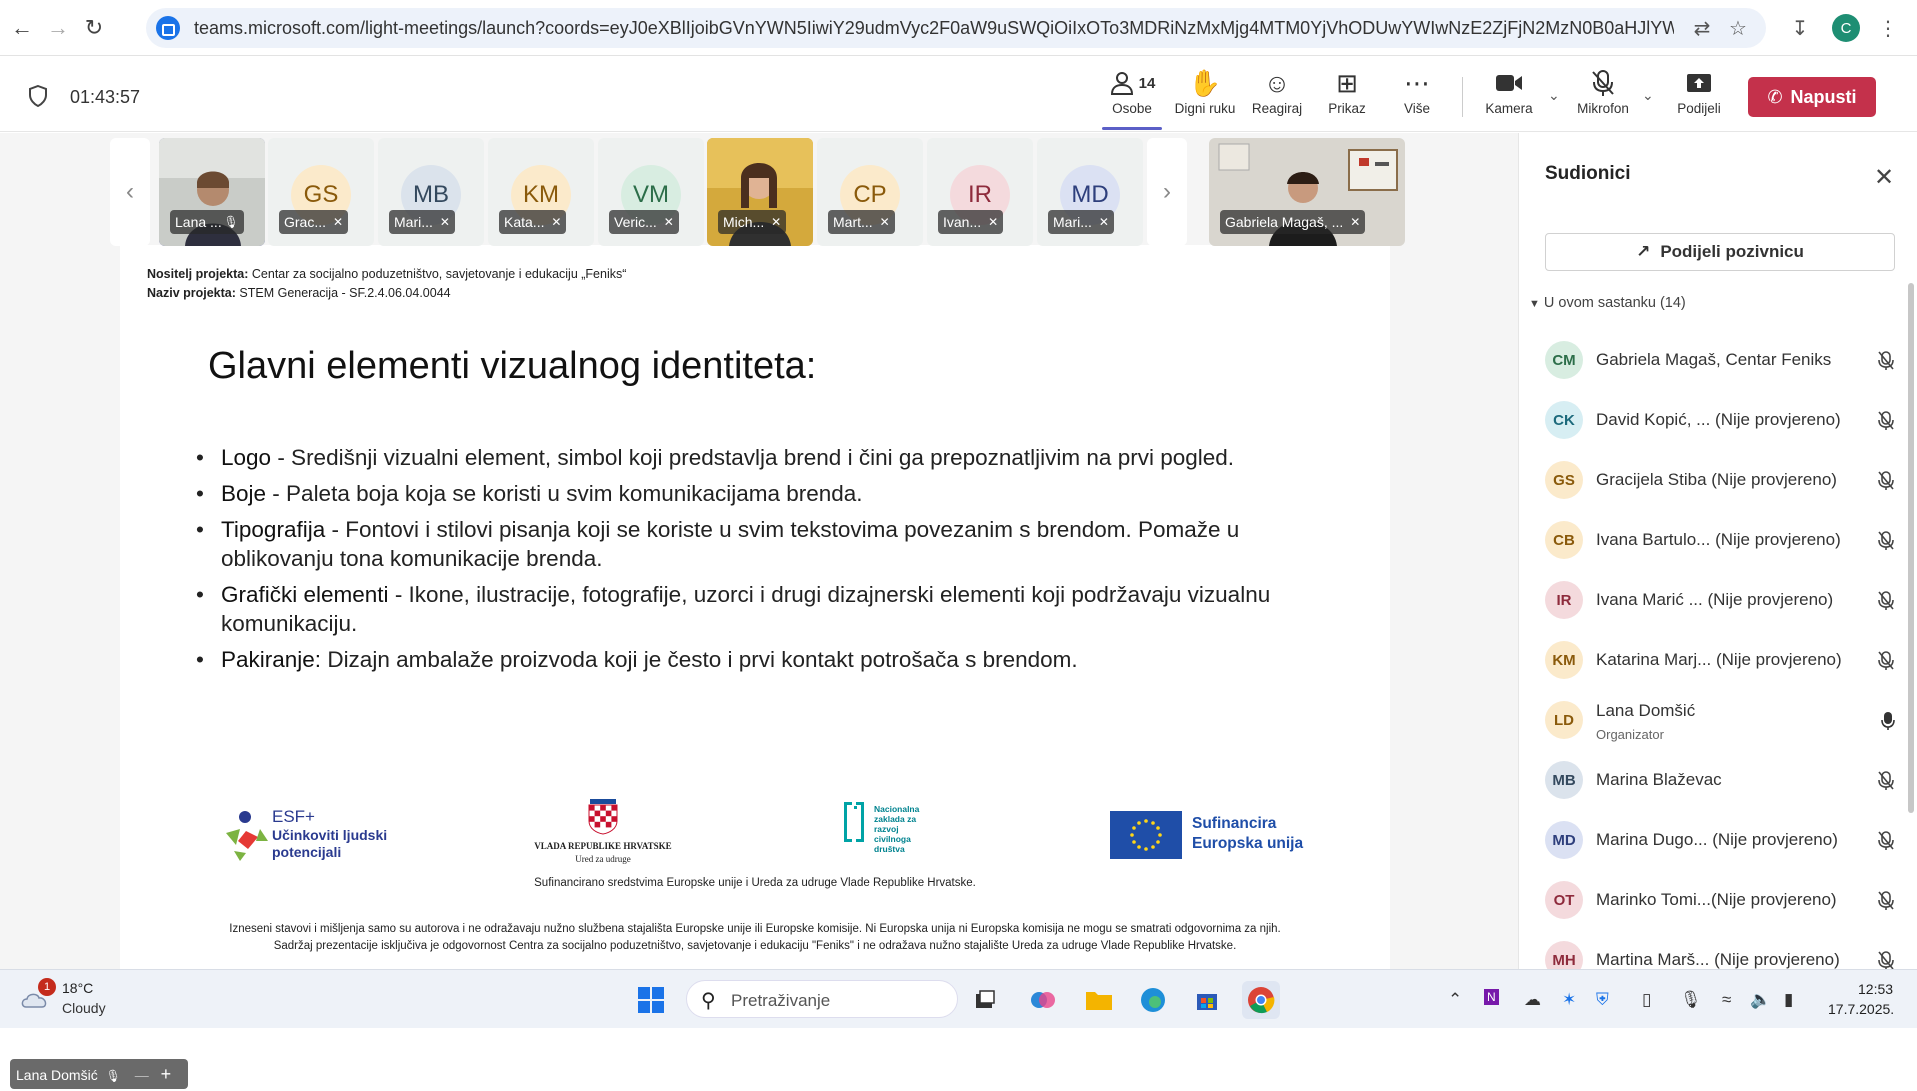  What do you see at coordinates (1738, 28) in the screenshot?
I see `bookmark-star-icon: ☆` at bounding box center [1738, 28].